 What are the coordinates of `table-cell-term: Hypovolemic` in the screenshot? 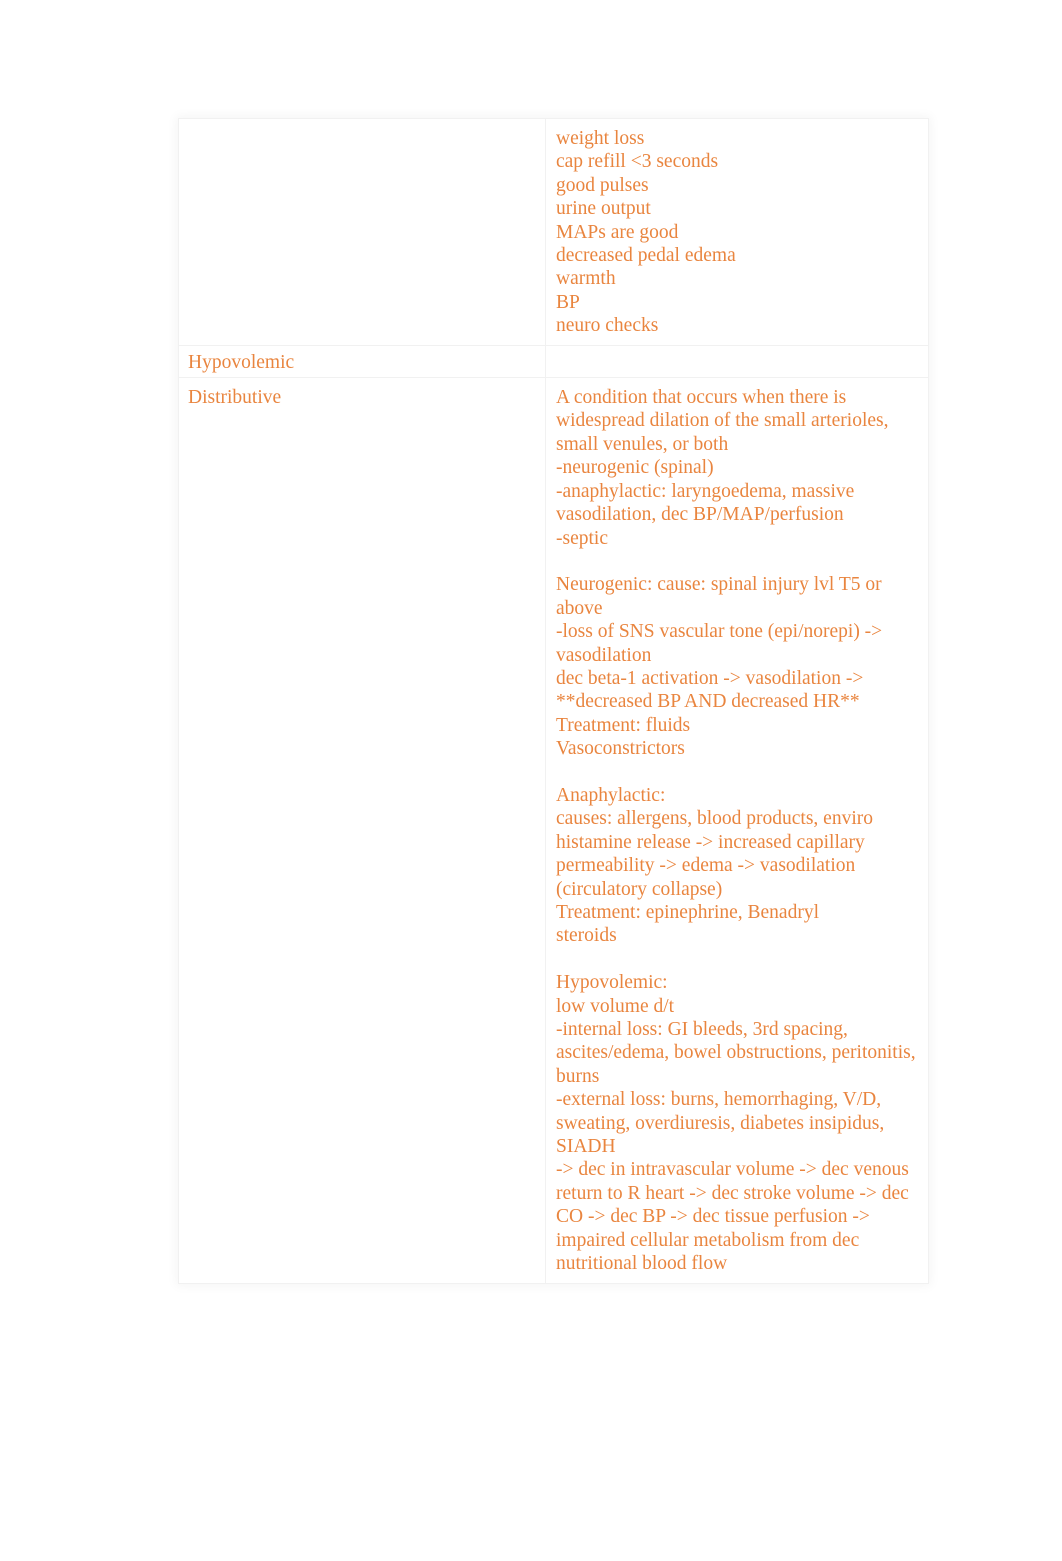 It's located at (362, 361).